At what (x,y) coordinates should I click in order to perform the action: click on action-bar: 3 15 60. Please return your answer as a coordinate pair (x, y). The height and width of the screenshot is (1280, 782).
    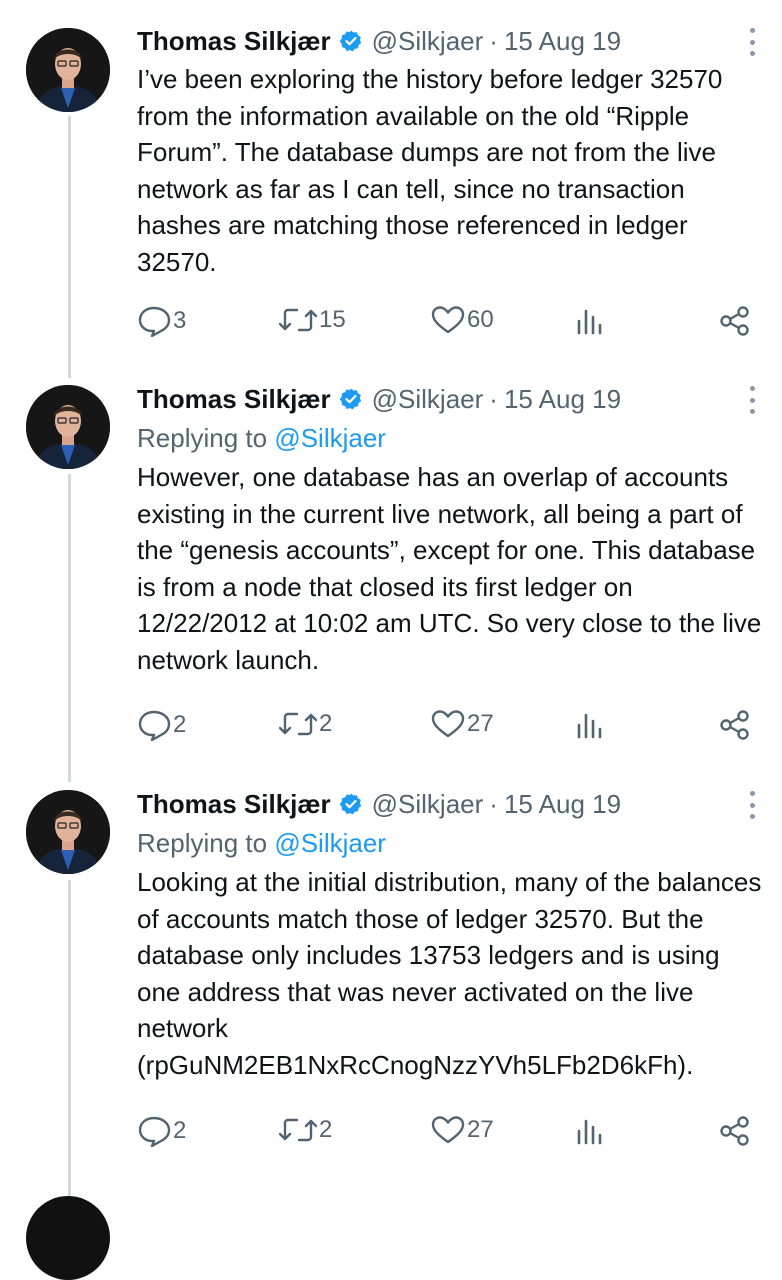
    Looking at the image, I should click on (447, 322).